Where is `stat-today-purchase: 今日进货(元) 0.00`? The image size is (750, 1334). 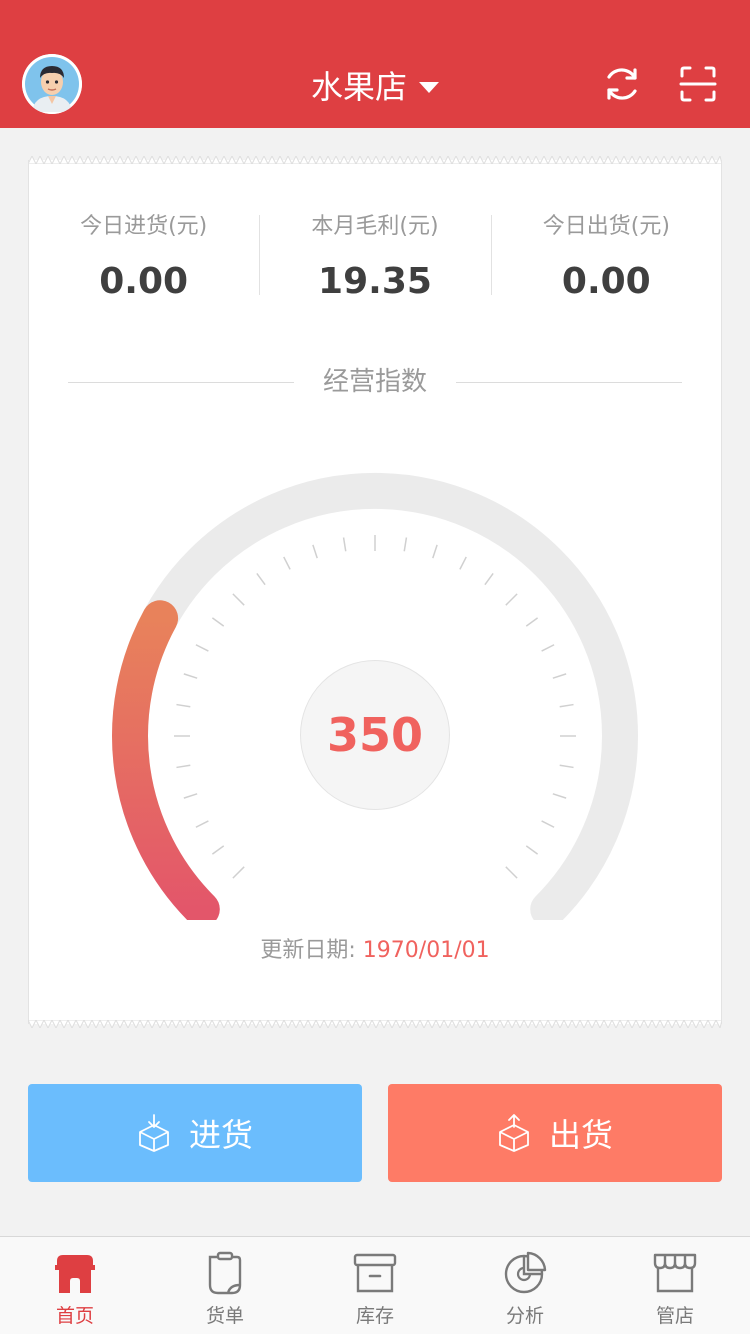 stat-today-purchase: 今日进货(元) 0.00 is located at coordinates (143, 256).